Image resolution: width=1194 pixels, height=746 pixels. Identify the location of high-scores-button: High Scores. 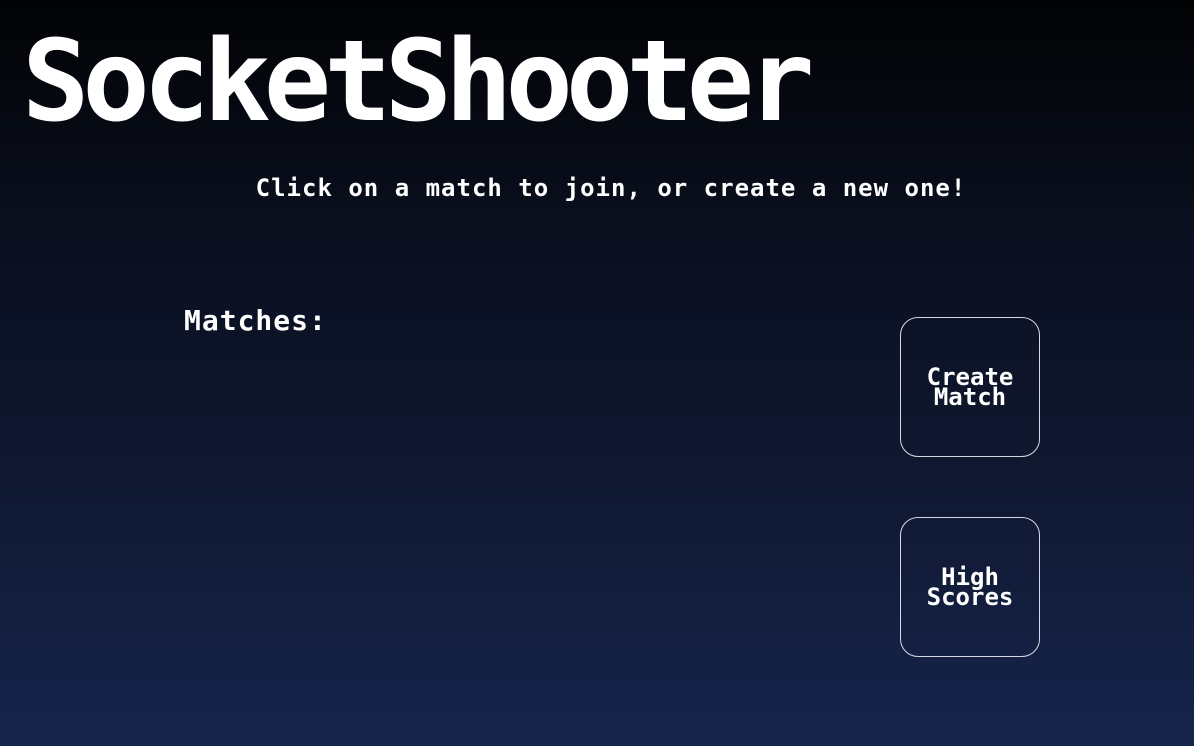
(970, 587).